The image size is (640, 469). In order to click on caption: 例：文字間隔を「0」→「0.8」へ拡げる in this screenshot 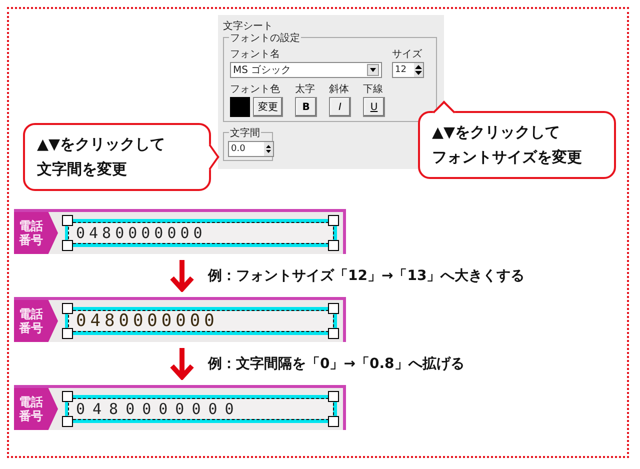, I will do `click(336, 363)`.